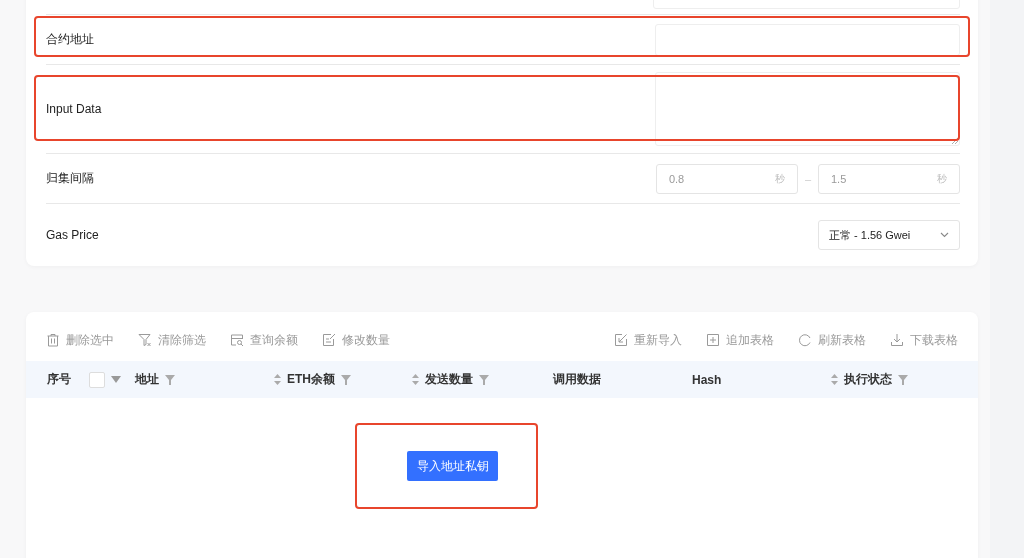  What do you see at coordinates (807, 39) in the screenshot?
I see `input-field` at bounding box center [807, 39].